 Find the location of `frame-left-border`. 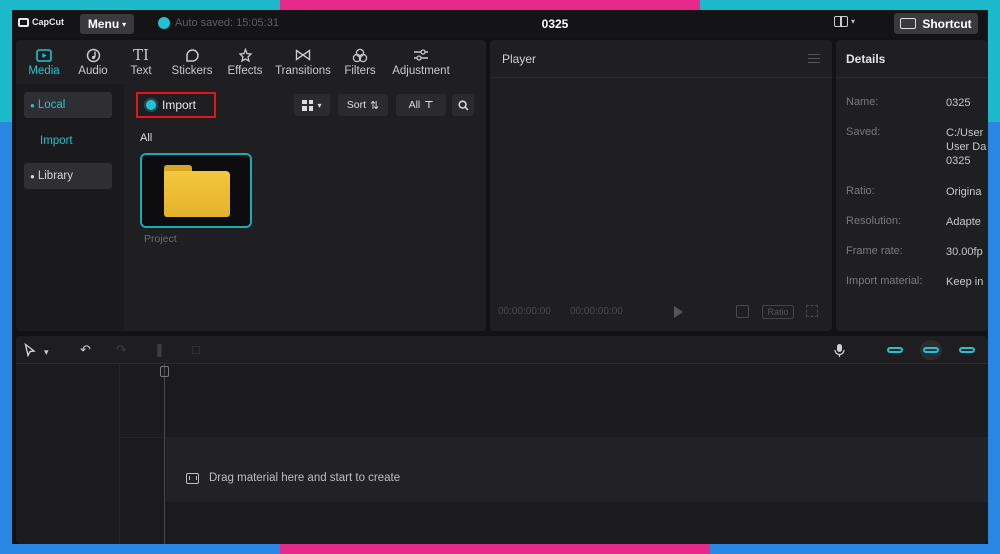

frame-left-border is located at coordinates (6, 277).